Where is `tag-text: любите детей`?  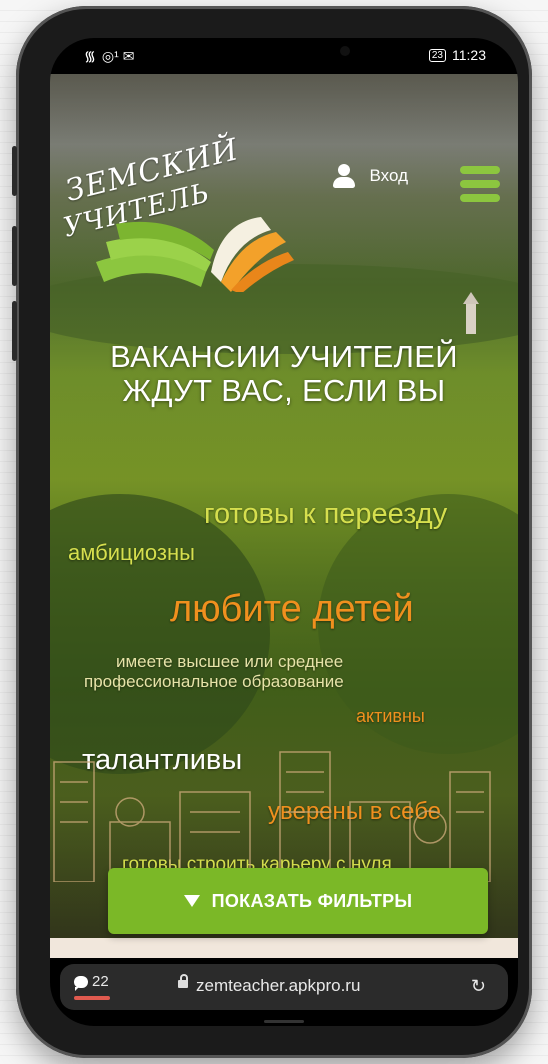
tag-text: любите детей is located at coordinates (292, 609).